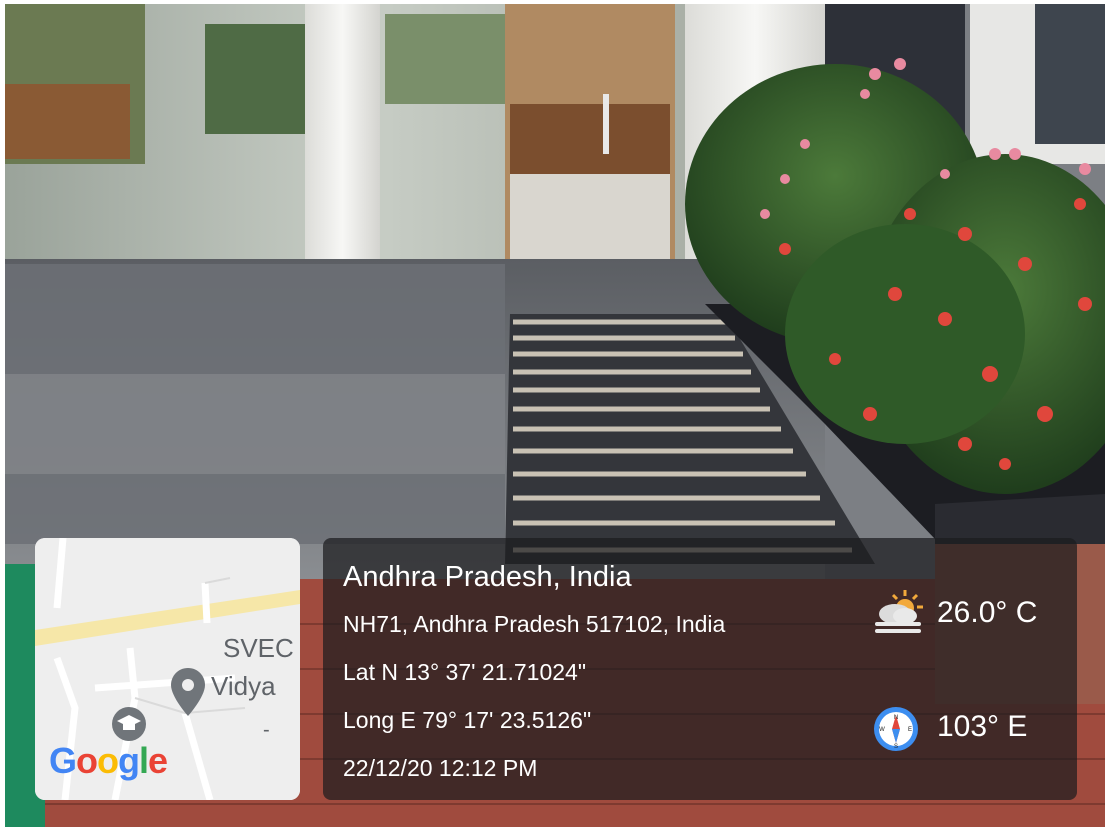  I want to click on partly-cloudy-icon, so click(899, 611).